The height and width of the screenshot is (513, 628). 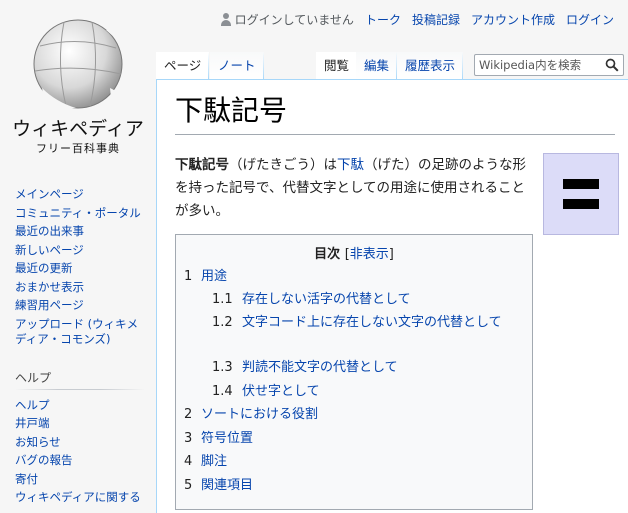 What do you see at coordinates (49, 287) in the screenshot?
I see `sidebar-item-random: おまかせ表示` at bounding box center [49, 287].